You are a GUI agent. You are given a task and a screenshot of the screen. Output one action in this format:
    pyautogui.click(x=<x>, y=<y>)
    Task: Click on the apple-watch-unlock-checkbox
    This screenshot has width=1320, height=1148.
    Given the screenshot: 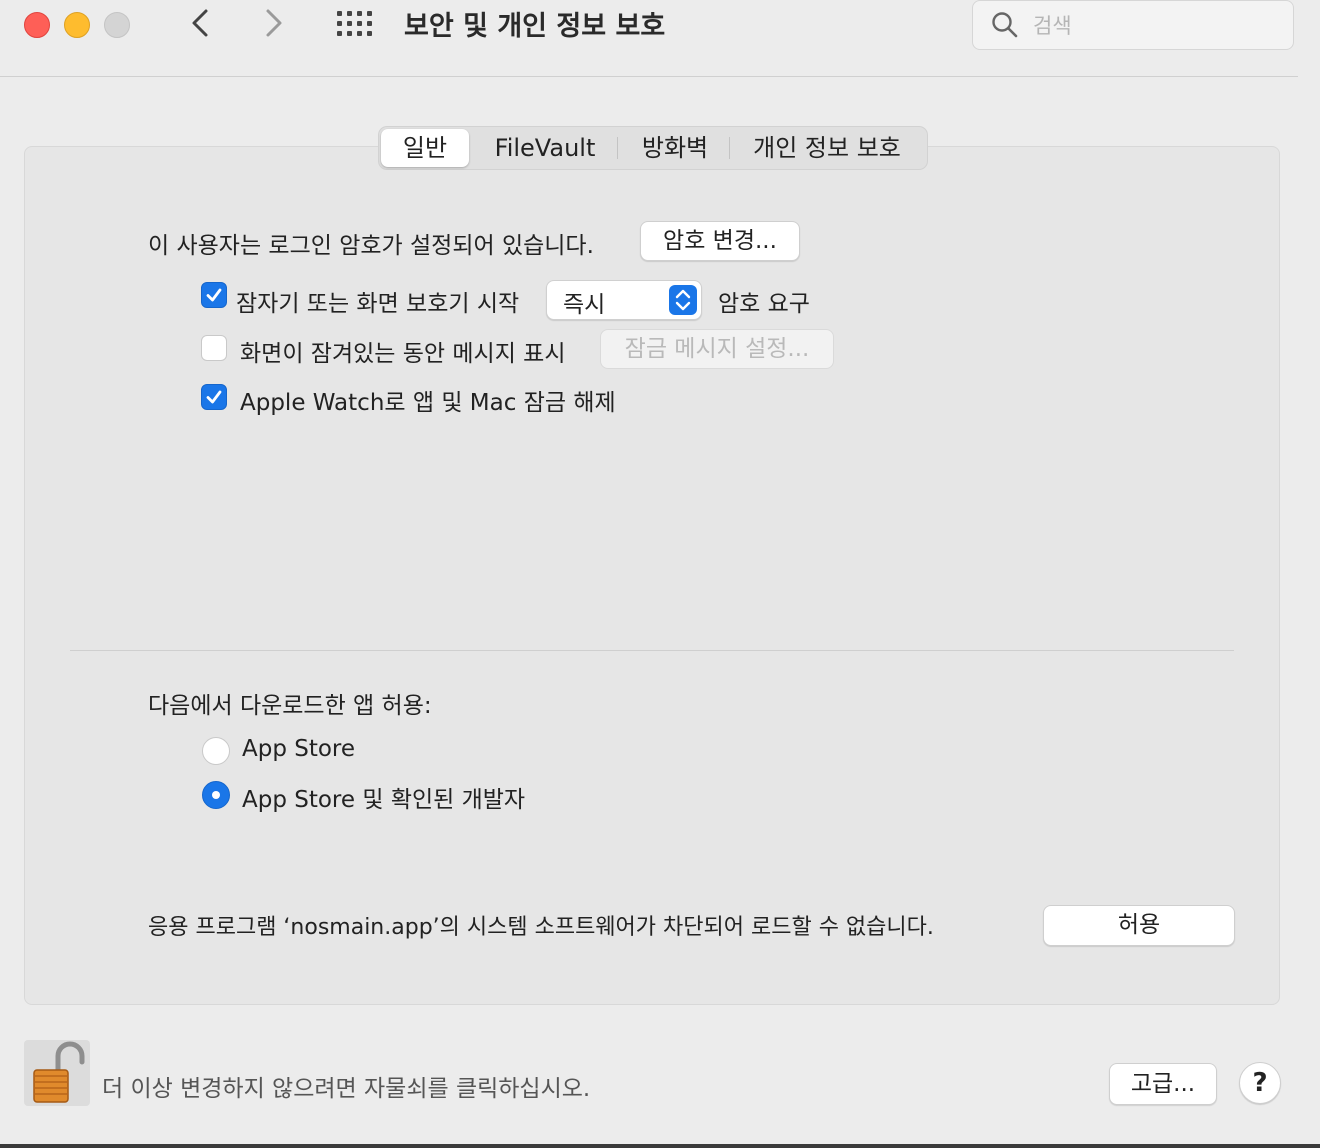 What is the action you would take?
    pyautogui.click(x=214, y=397)
    